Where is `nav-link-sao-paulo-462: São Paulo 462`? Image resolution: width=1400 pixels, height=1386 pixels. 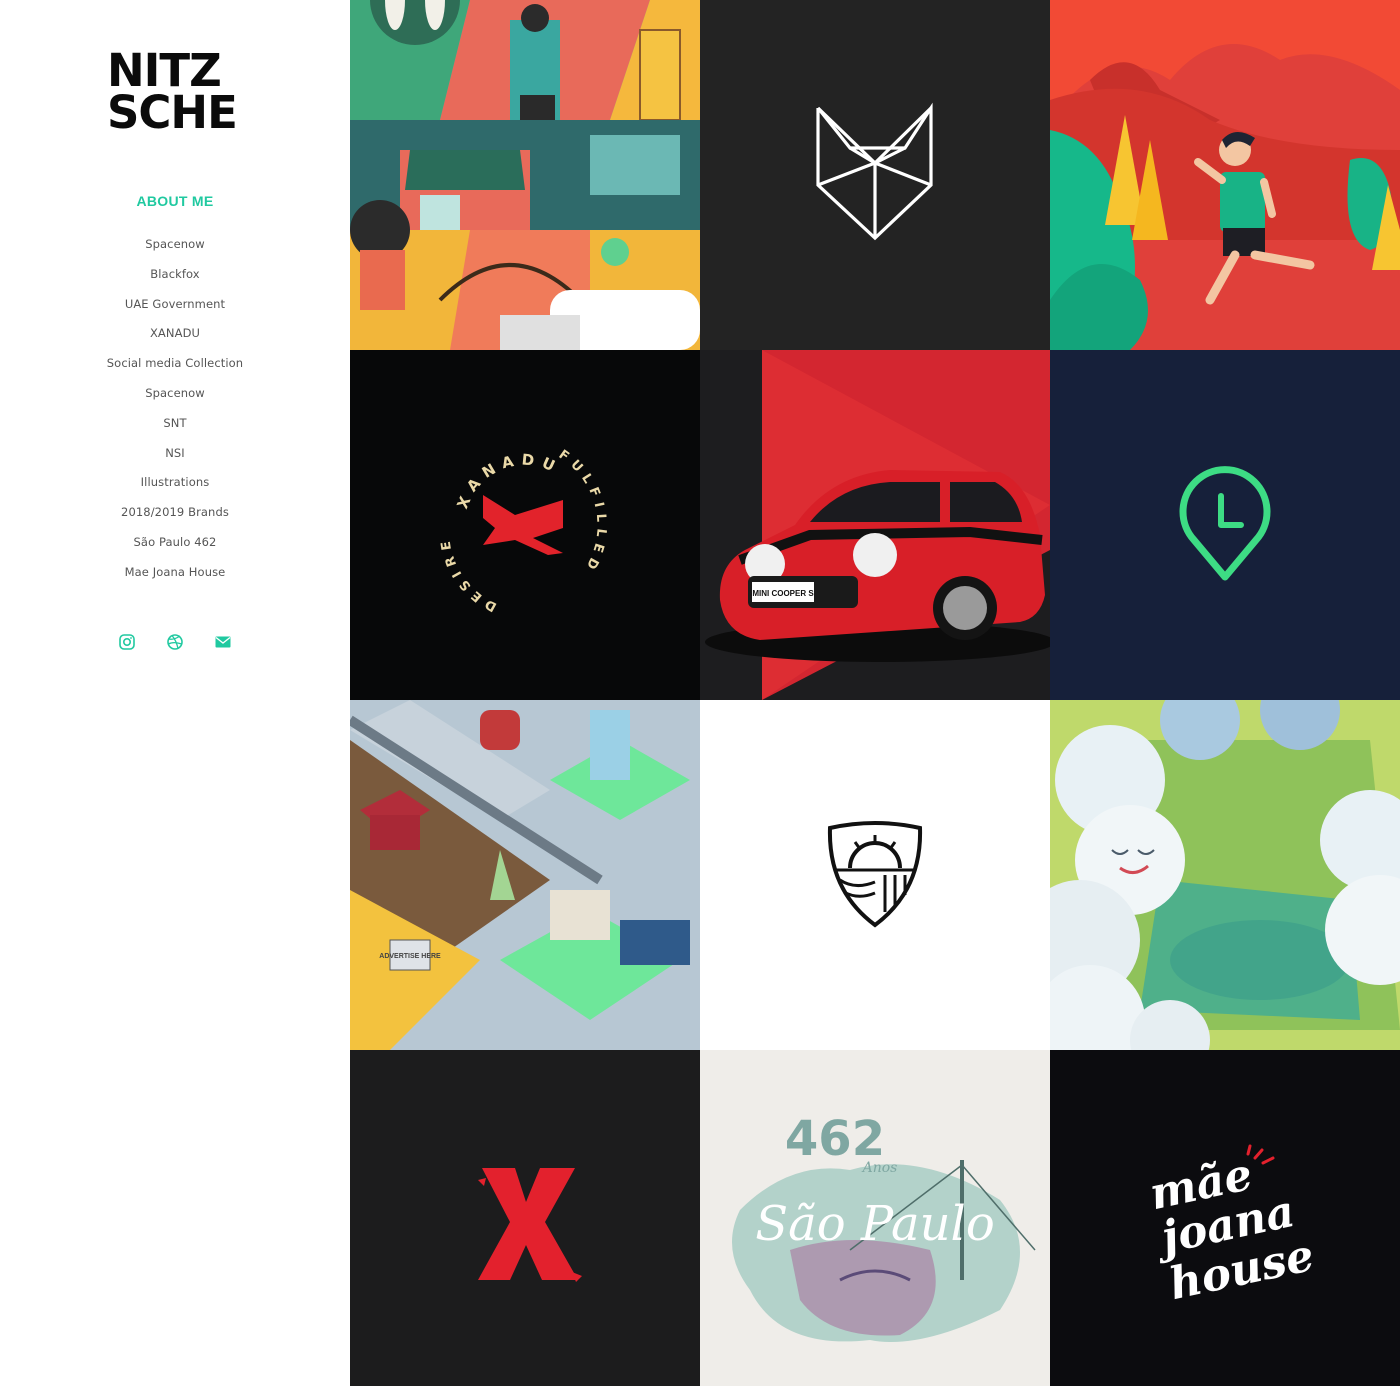
nav-link-sao-paulo-462: São Paulo 462 is located at coordinates (175, 542).